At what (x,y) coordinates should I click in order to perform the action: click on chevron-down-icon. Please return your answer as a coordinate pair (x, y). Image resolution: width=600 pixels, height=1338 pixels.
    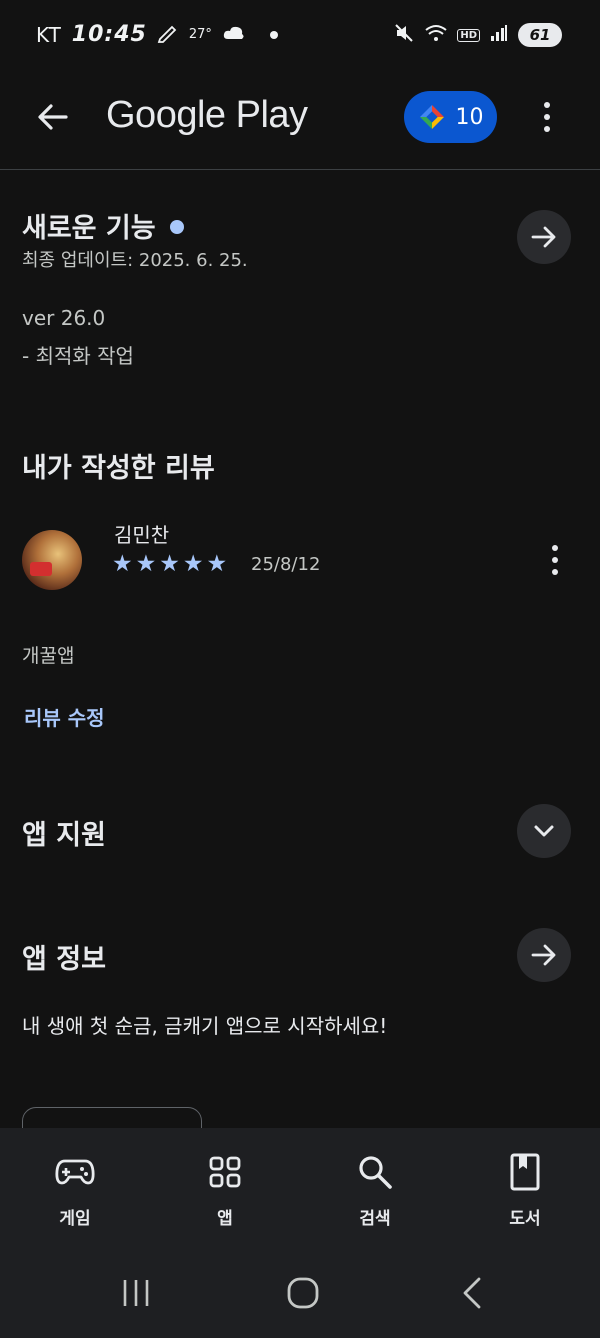
    Looking at the image, I should click on (544, 831).